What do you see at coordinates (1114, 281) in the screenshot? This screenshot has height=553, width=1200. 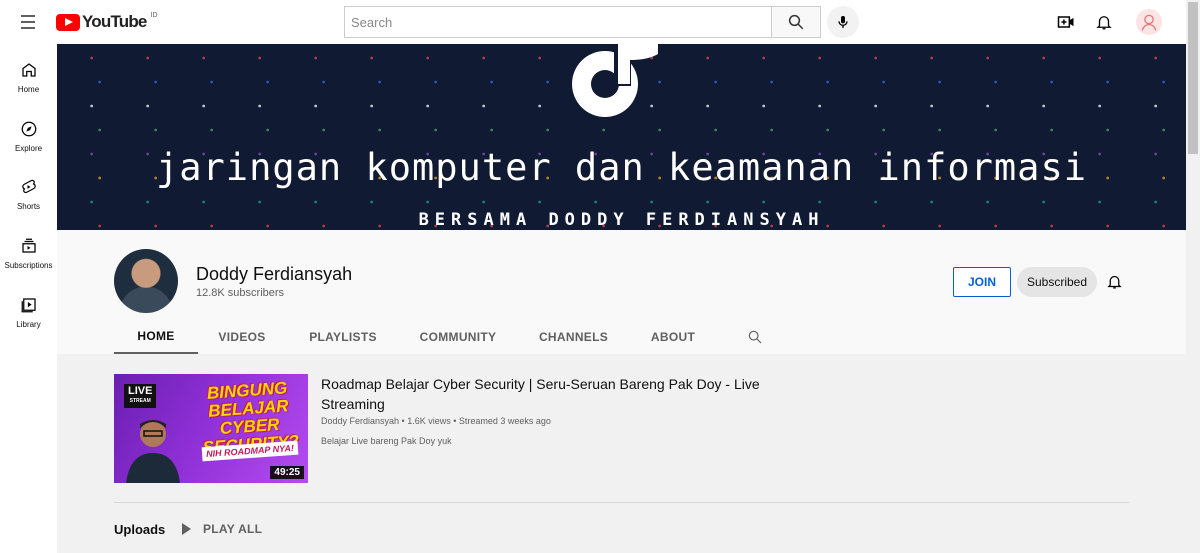 I see `channel-notifications-button` at bounding box center [1114, 281].